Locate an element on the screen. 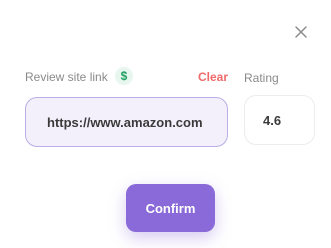 The width and height of the screenshot is (331, 248). review-link-input is located at coordinates (126, 122).